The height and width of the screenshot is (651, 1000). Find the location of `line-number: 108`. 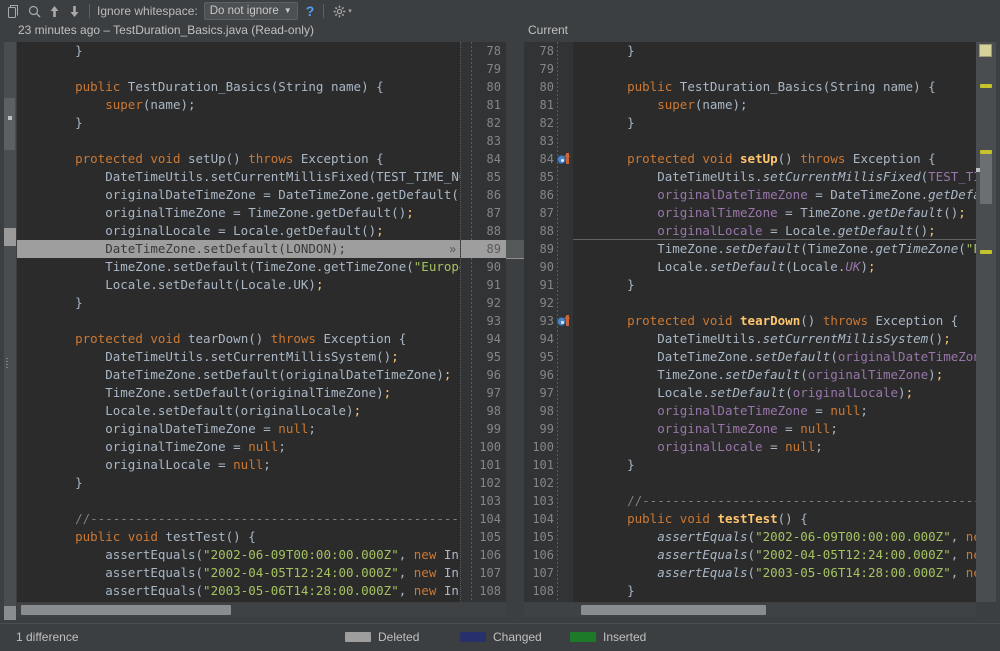

line-number: 108 is located at coordinates (543, 591).